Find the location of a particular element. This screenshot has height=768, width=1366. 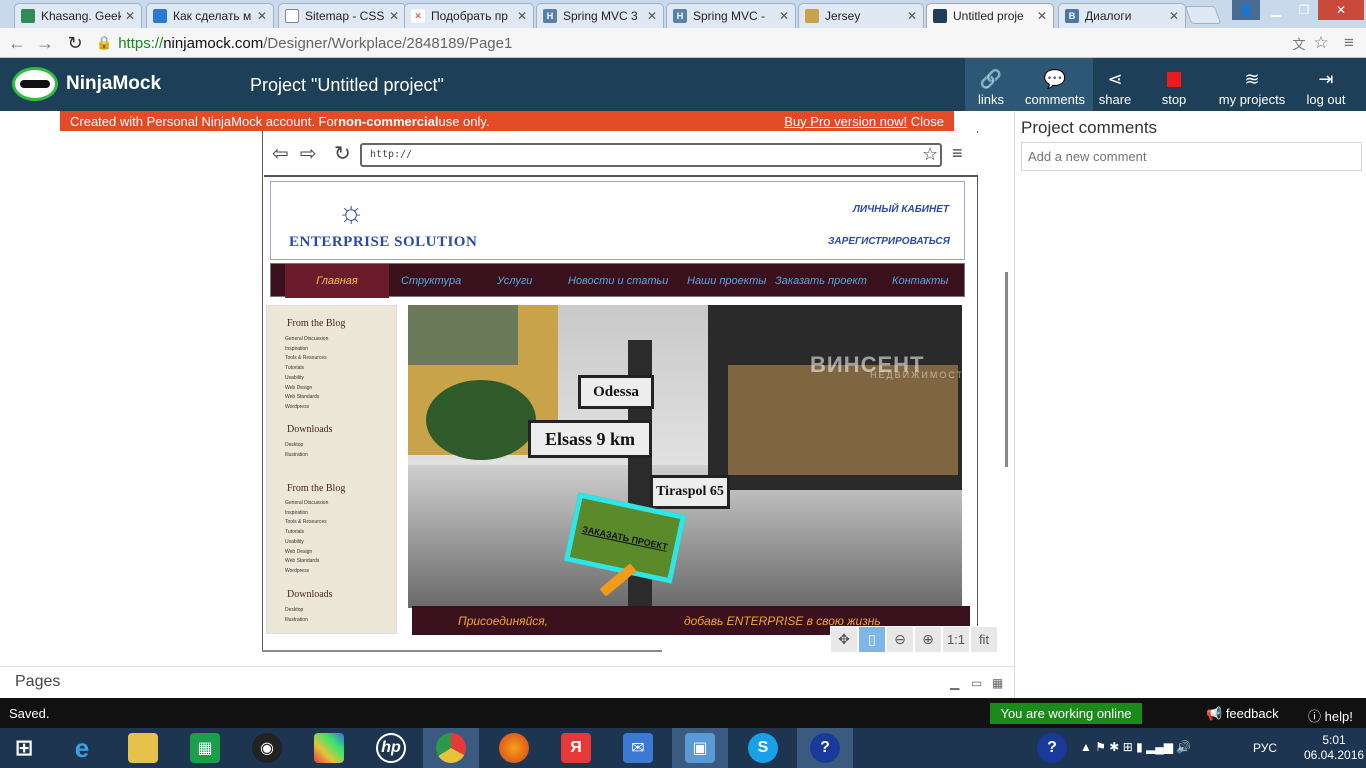

mockup-site-title: ENTERPRISE SOLUTION is located at coordinates (383, 242).